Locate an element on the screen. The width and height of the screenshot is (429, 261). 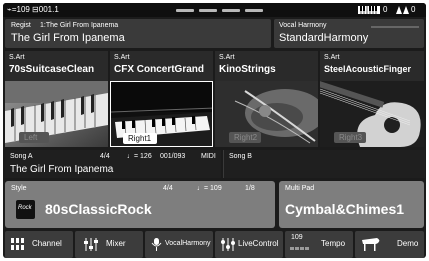
tempo-value: 109 is located at coordinates (297, 237).